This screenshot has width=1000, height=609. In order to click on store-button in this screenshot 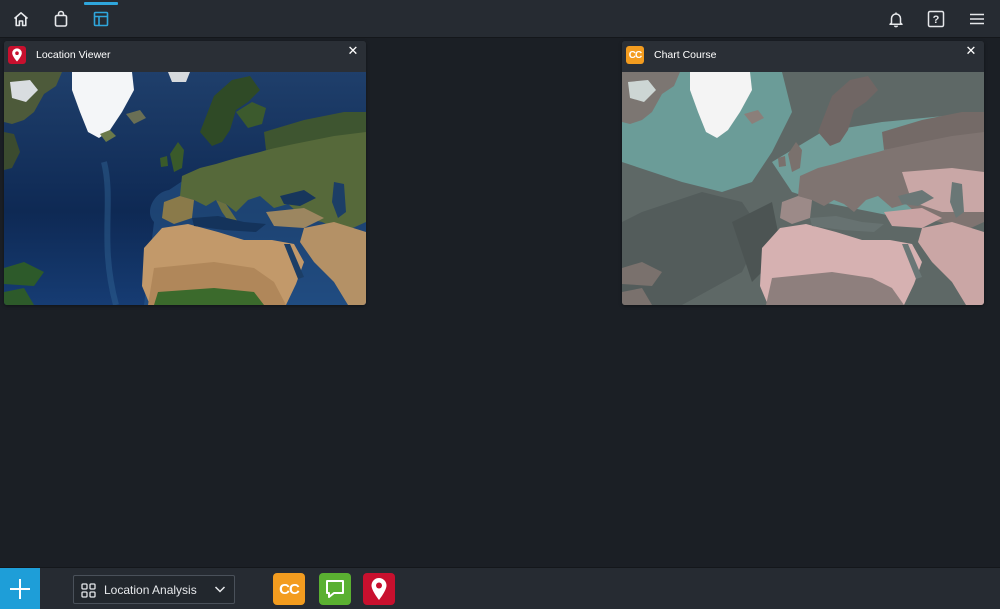, I will do `click(61, 19)`.